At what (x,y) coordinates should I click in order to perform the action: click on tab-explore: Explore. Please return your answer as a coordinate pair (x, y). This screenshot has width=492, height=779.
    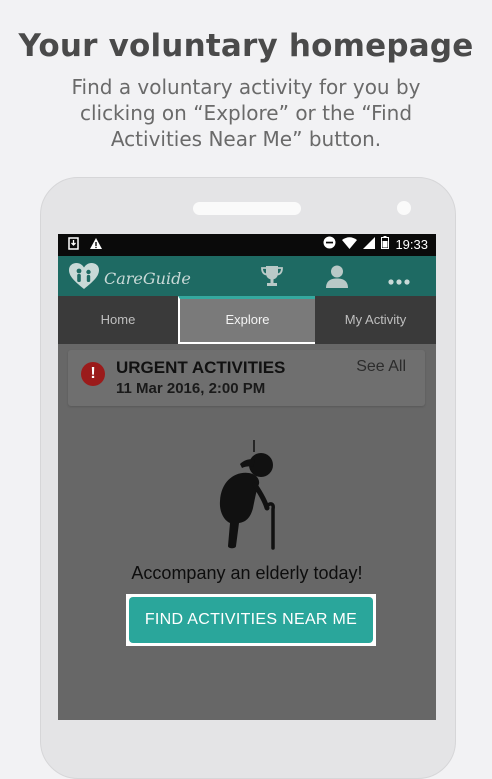
    Looking at the image, I should click on (246, 320).